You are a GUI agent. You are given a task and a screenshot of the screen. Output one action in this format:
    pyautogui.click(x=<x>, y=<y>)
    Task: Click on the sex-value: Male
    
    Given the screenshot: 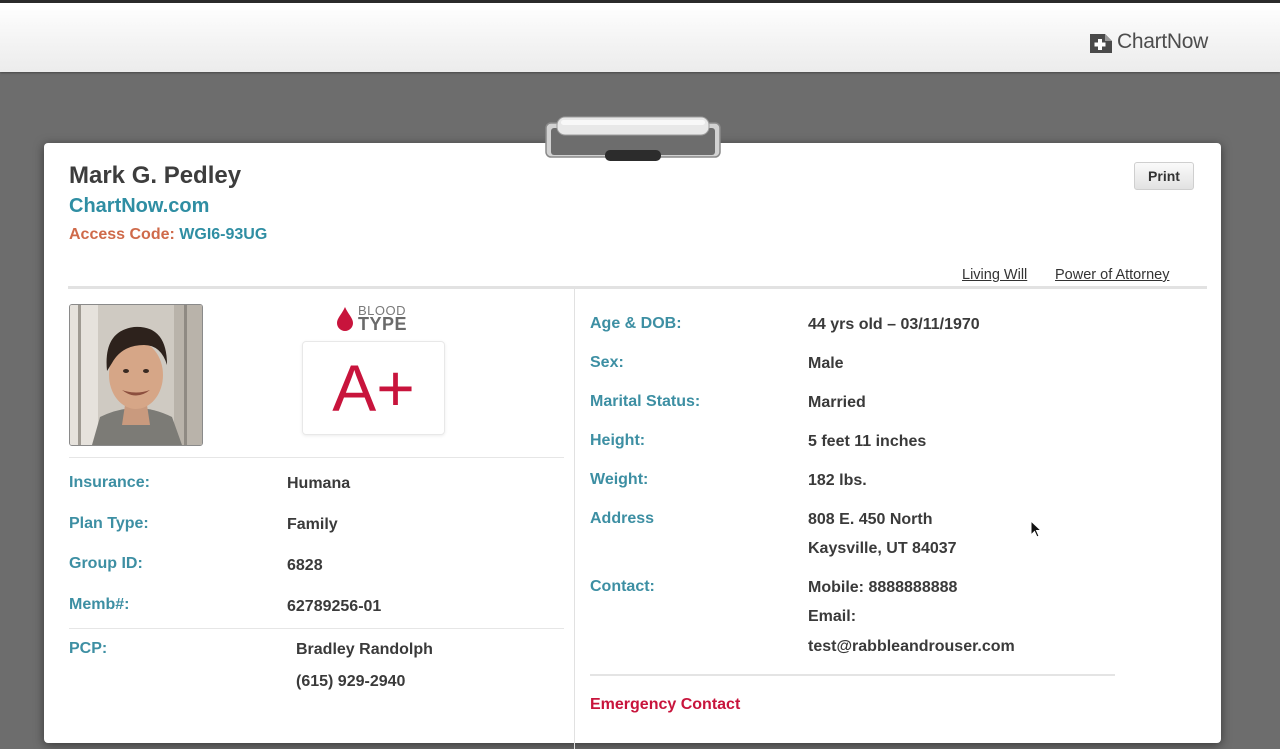 What is the action you would take?
    pyautogui.click(x=826, y=363)
    